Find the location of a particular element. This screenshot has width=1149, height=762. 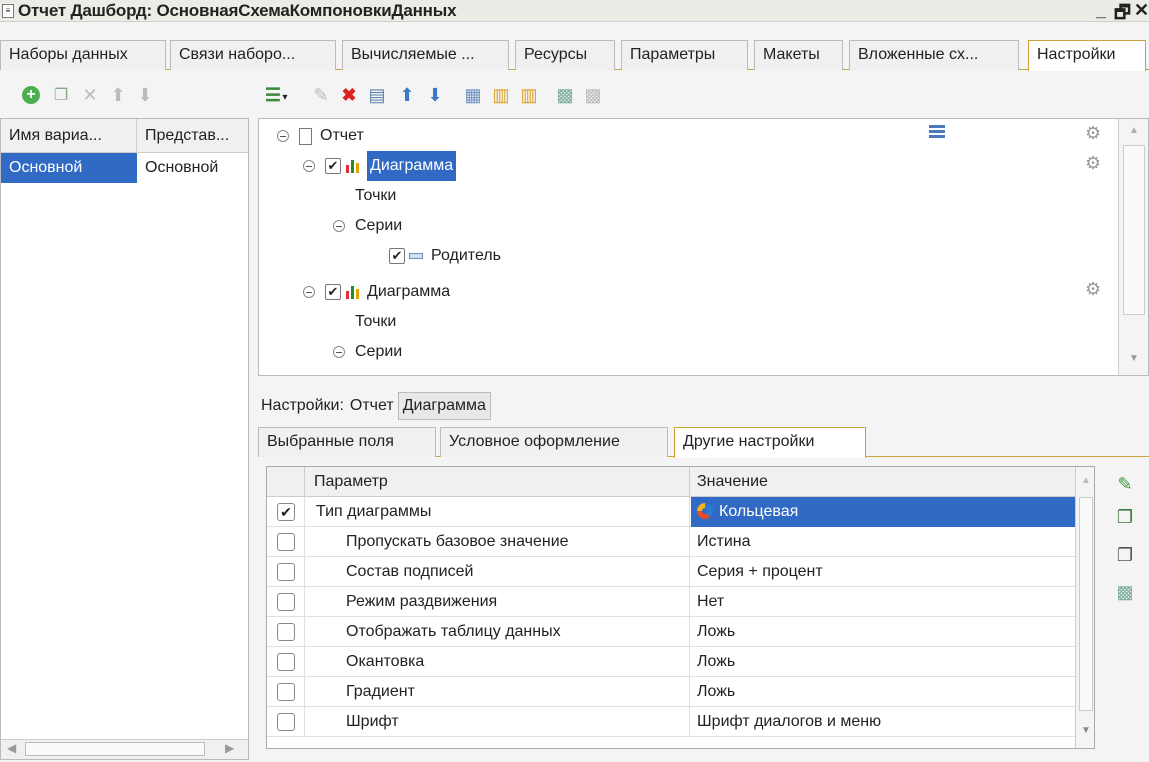

restore-button: 🗗 is located at coordinates (1122, 15).